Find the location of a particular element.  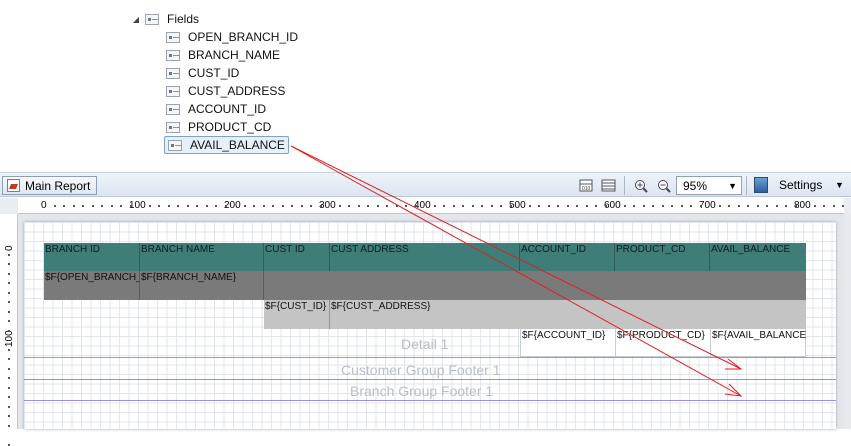

branch-group-header-band: $F{OPEN_BRANCH_ID} $F{BRANCH_NAME} is located at coordinates (425, 285).